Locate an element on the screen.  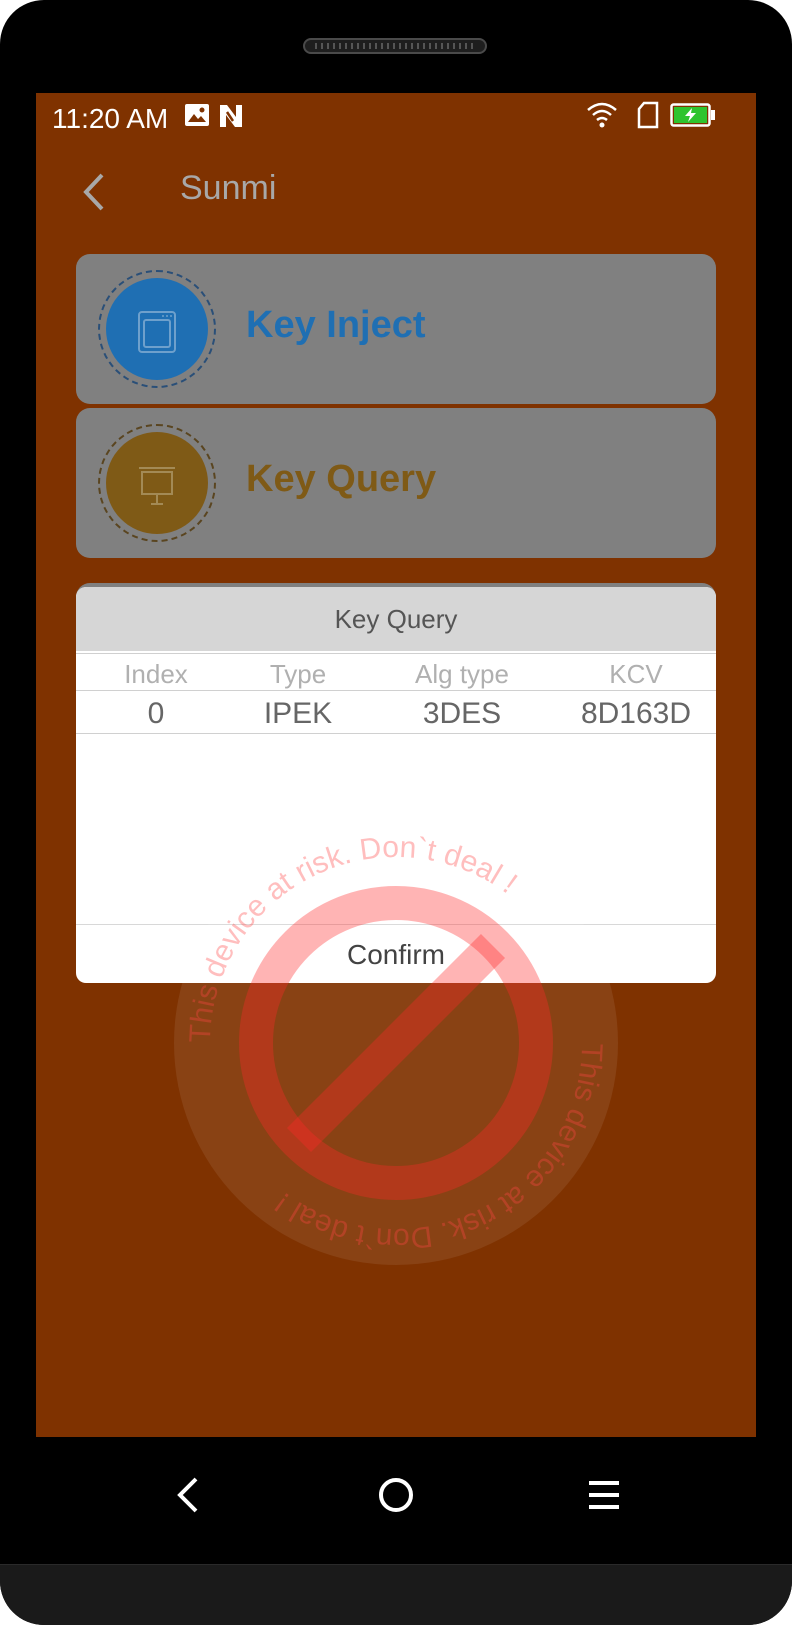
battery-charging-icon is located at coordinates (693, 117).